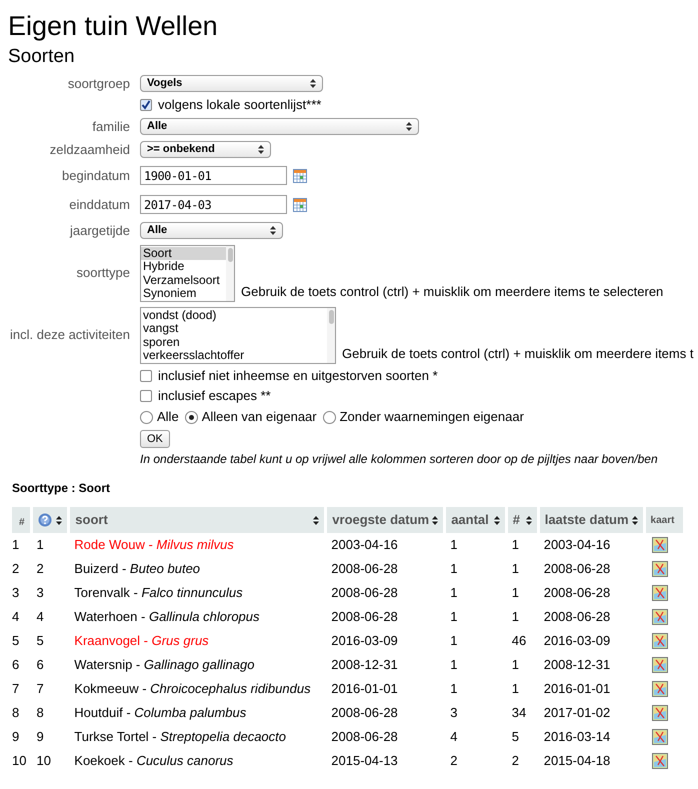  What do you see at coordinates (40, 737) in the screenshot?
I see `table-cell-text: 9` at bounding box center [40, 737].